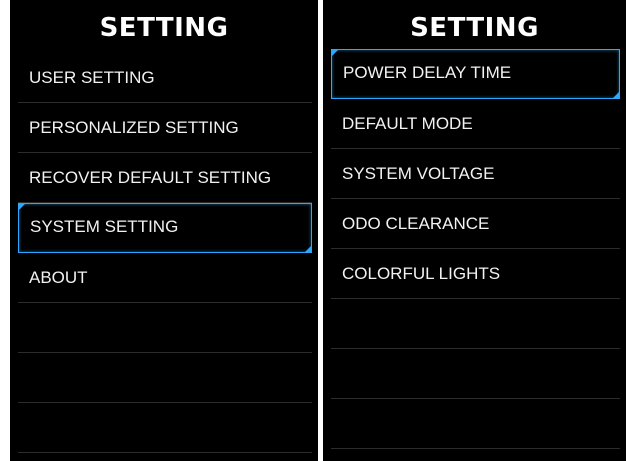 The height and width of the screenshot is (461, 626). What do you see at coordinates (427, 72) in the screenshot?
I see `menu-item-label: POWER DELAY TIME` at bounding box center [427, 72].